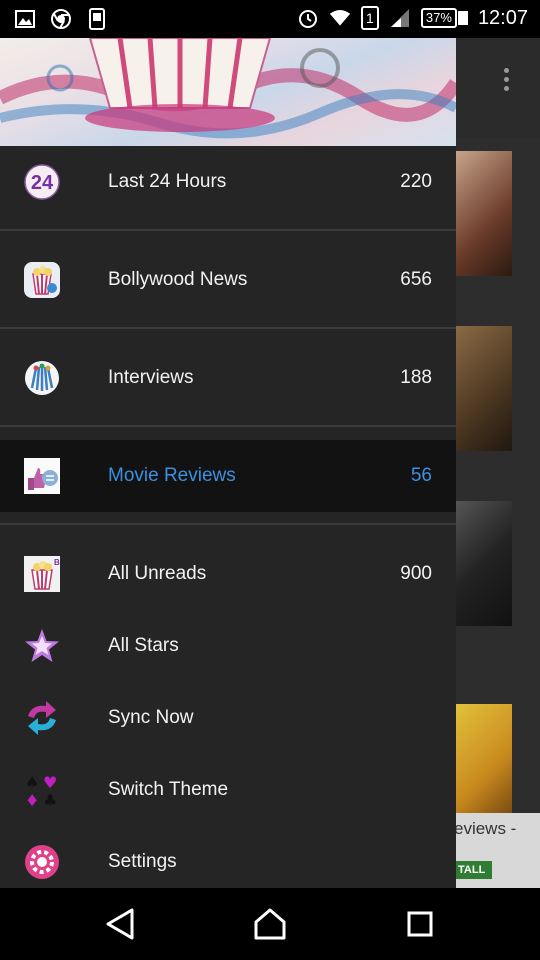  Describe the element at coordinates (416, 573) in the screenshot. I see `drawer-item-count: 900` at that location.